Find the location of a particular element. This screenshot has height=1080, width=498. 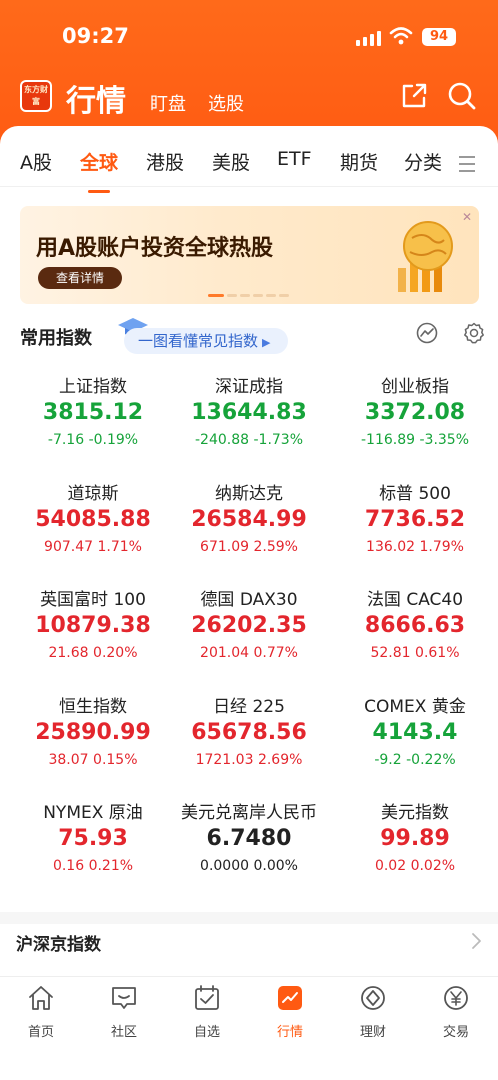

index-change-row: -116.89 -3.35% is located at coordinates (415, 440).